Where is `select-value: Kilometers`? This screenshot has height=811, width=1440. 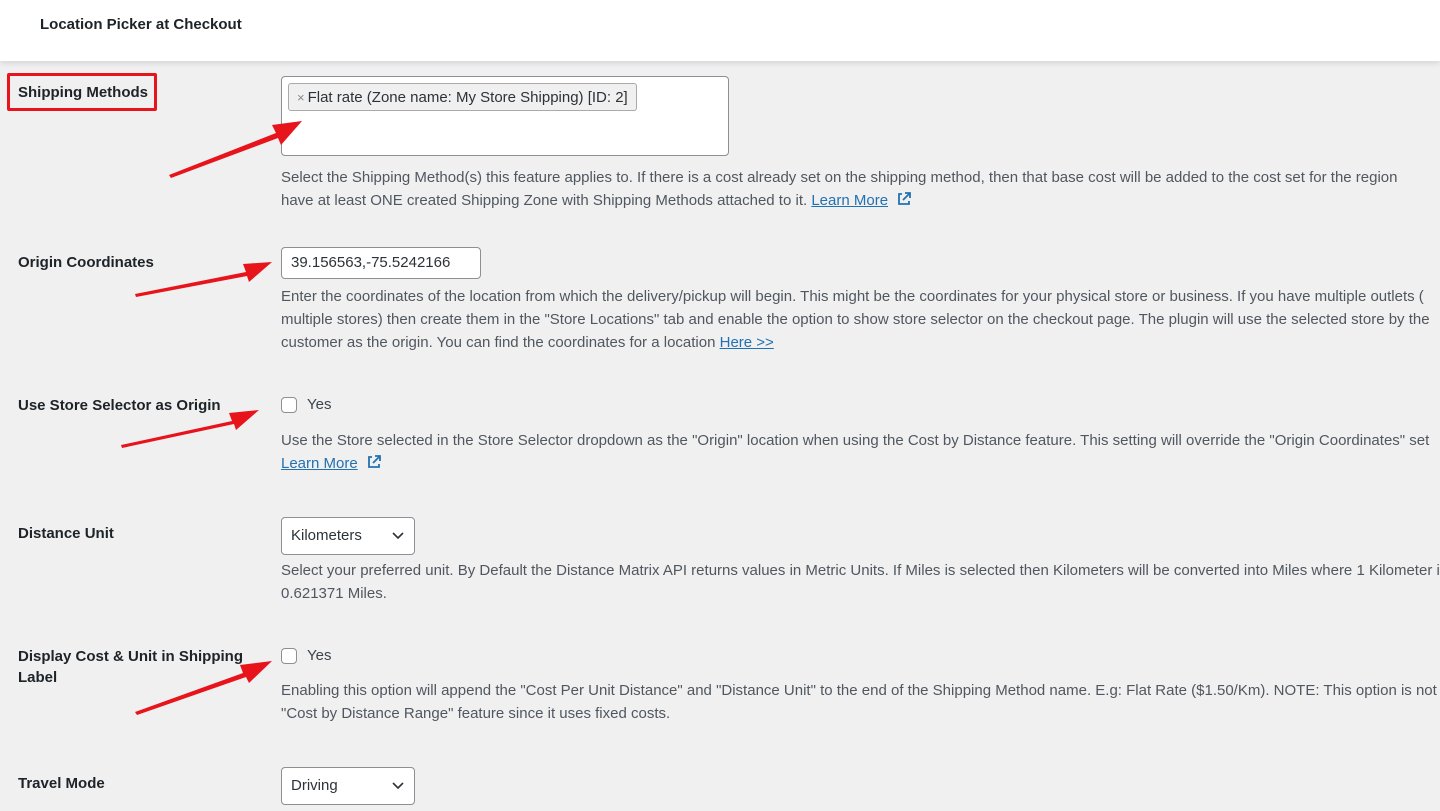 select-value: Kilometers is located at coordinates (326, 535).